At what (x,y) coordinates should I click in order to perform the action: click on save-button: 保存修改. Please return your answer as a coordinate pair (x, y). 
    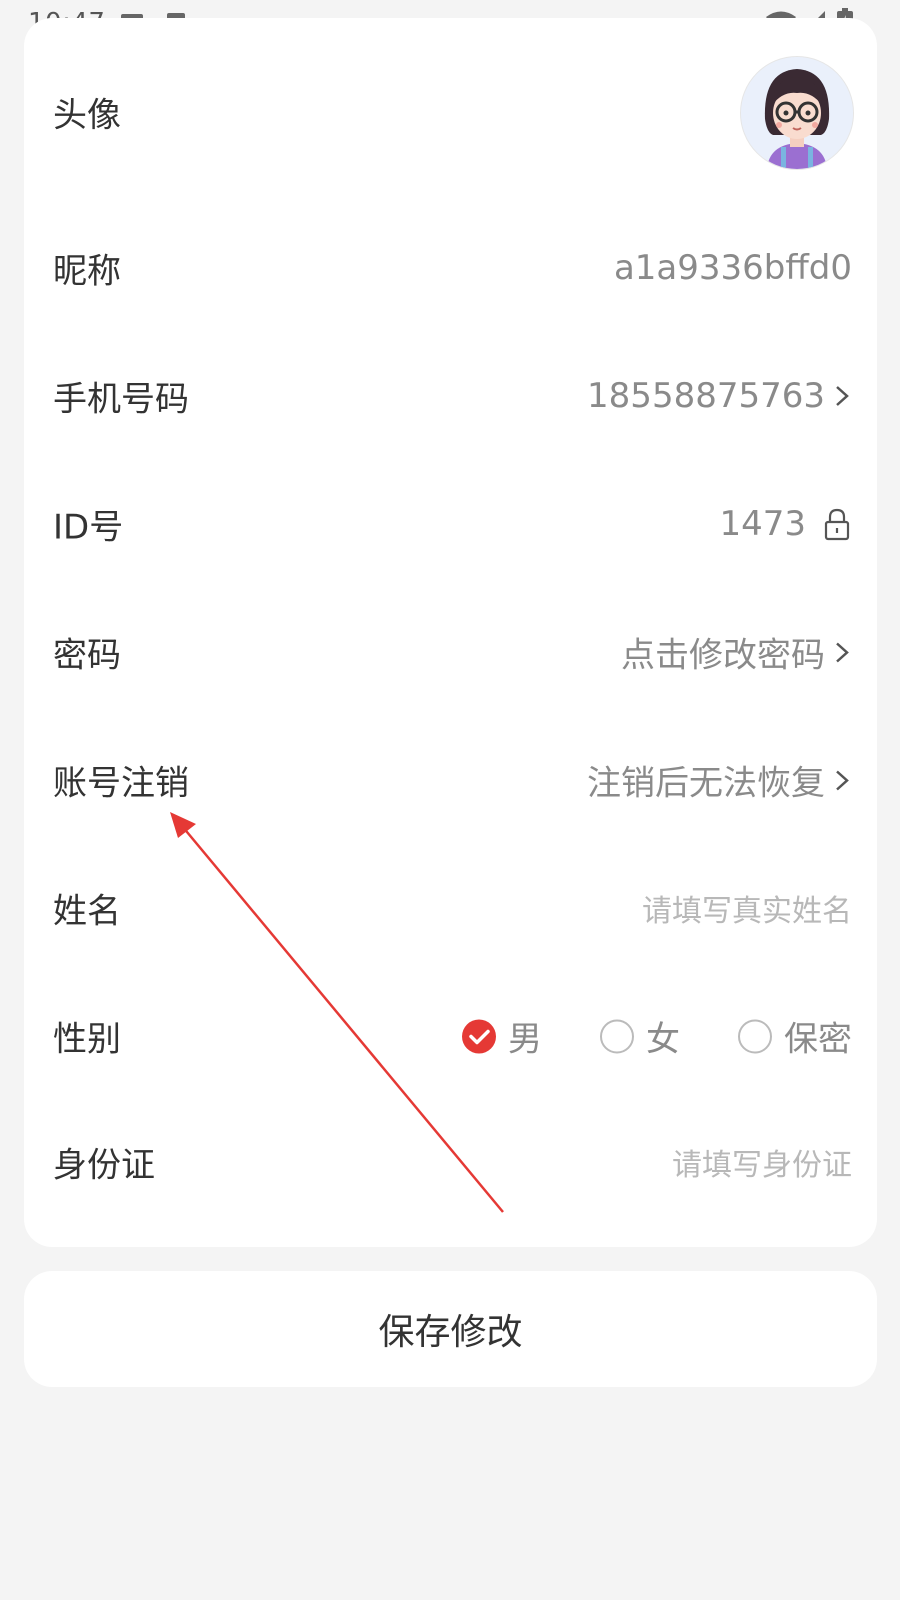
    Looking at the image, I should click on (450, 1329).